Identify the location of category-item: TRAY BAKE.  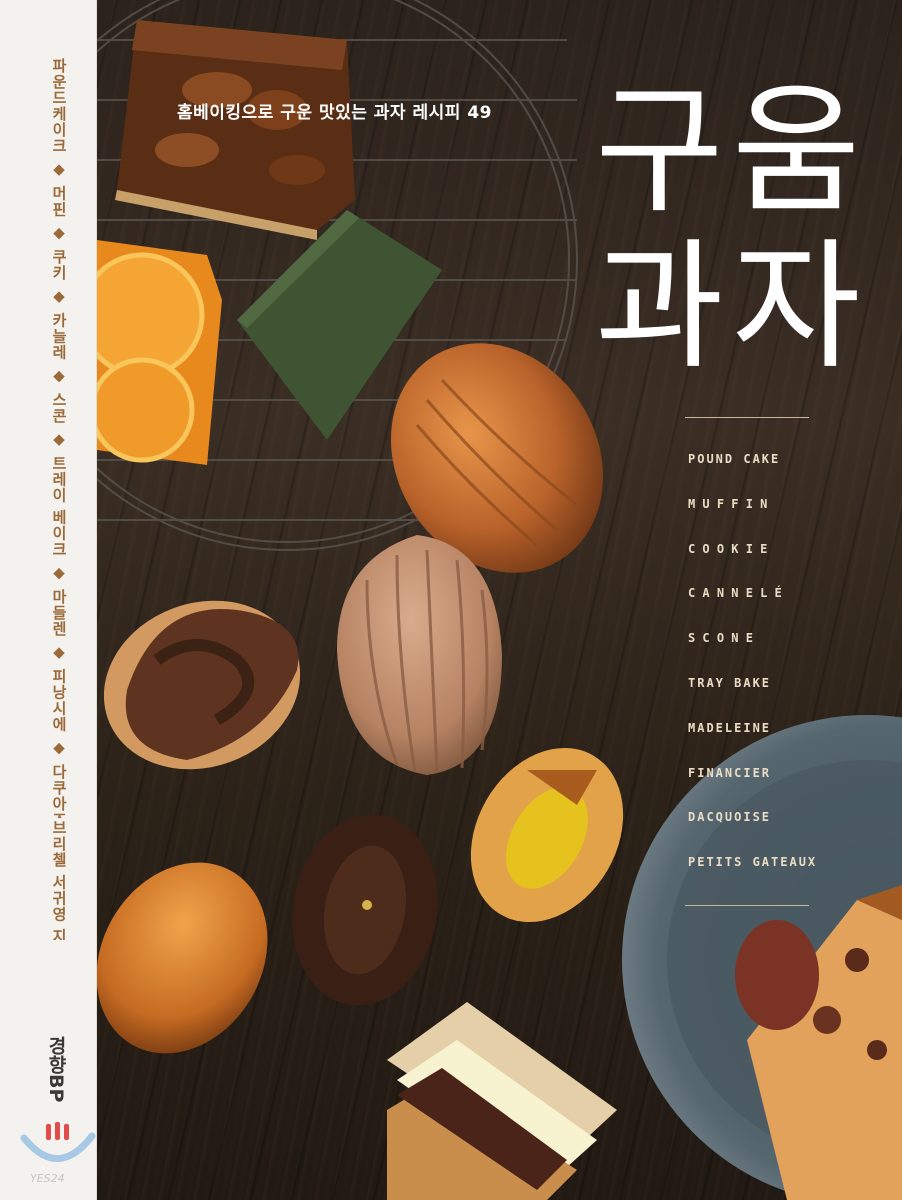
(730, 682).